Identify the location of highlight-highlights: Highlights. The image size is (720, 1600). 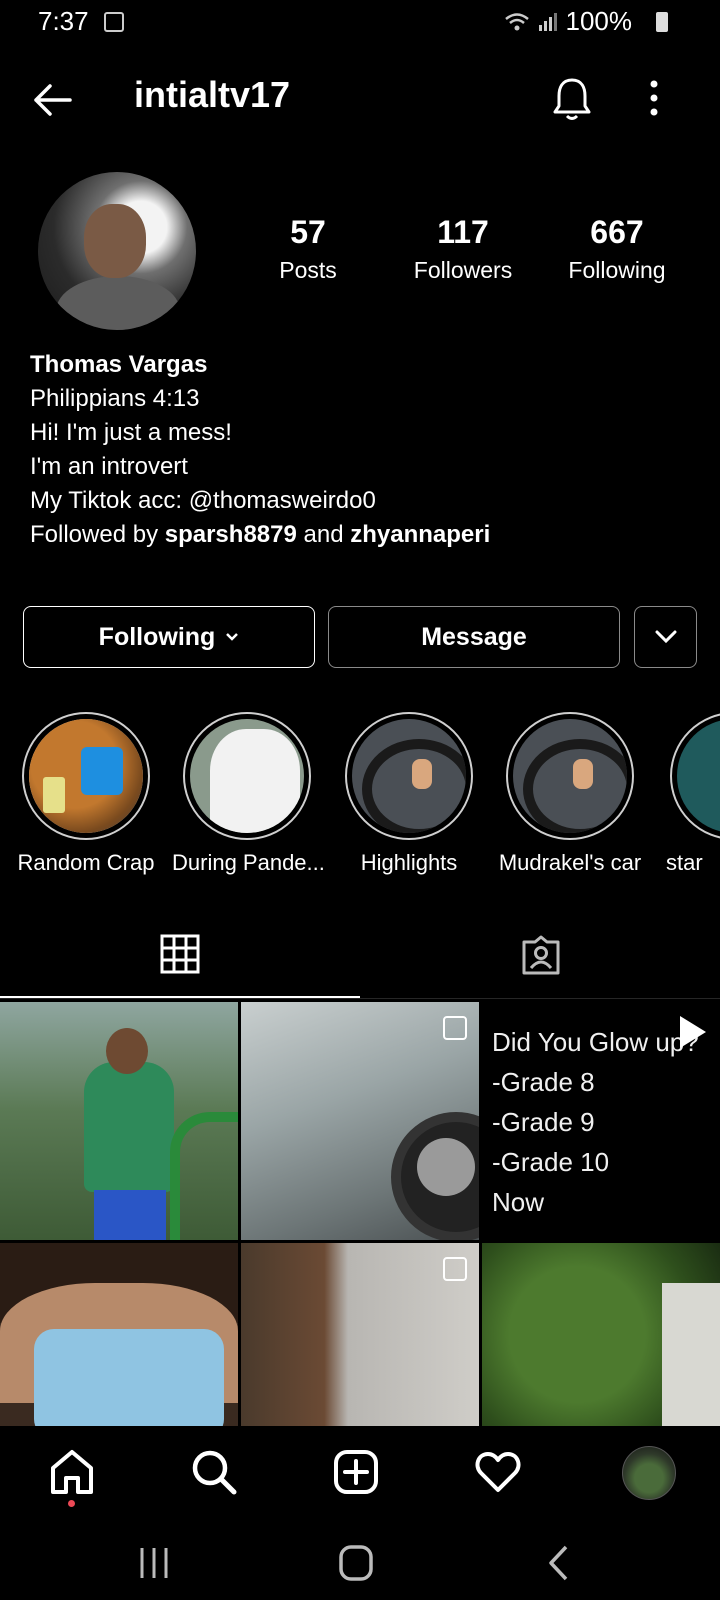
(409, 794).